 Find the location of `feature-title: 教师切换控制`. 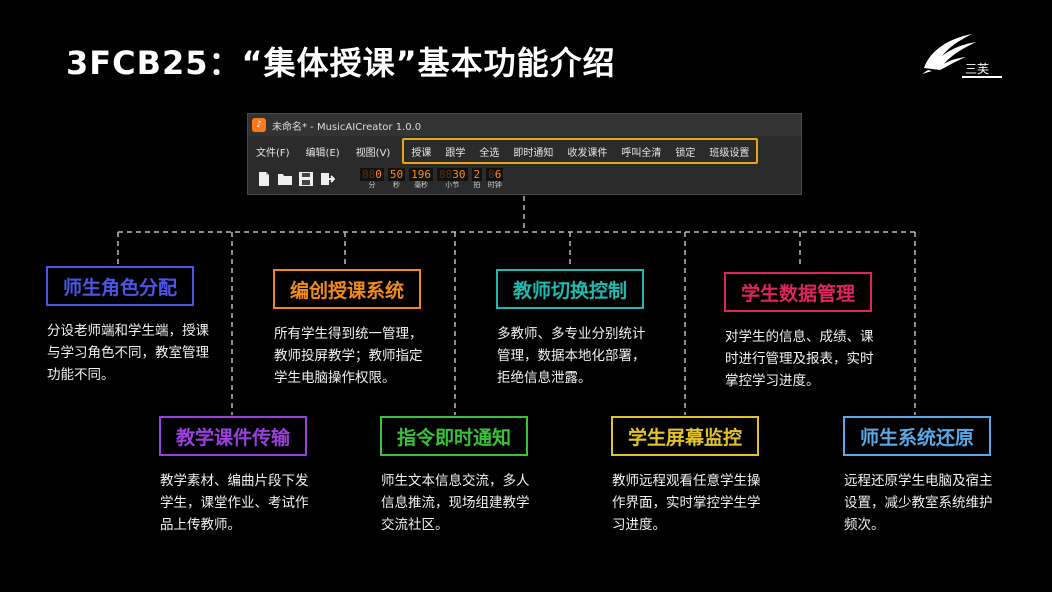

feature-title: 教师切换控制 is located at coordinates (569, 290).